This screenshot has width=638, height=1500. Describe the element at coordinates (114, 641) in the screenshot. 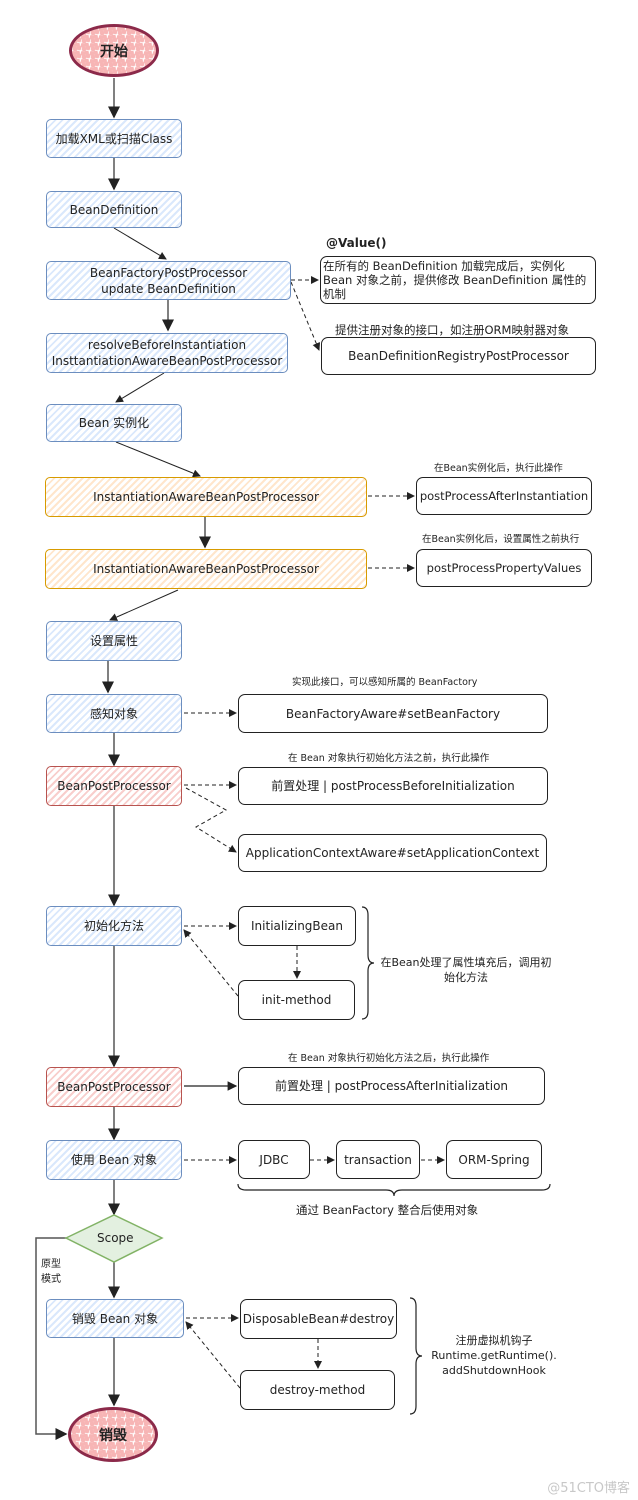

I see `node-set-properties: 设置属性` at that location.